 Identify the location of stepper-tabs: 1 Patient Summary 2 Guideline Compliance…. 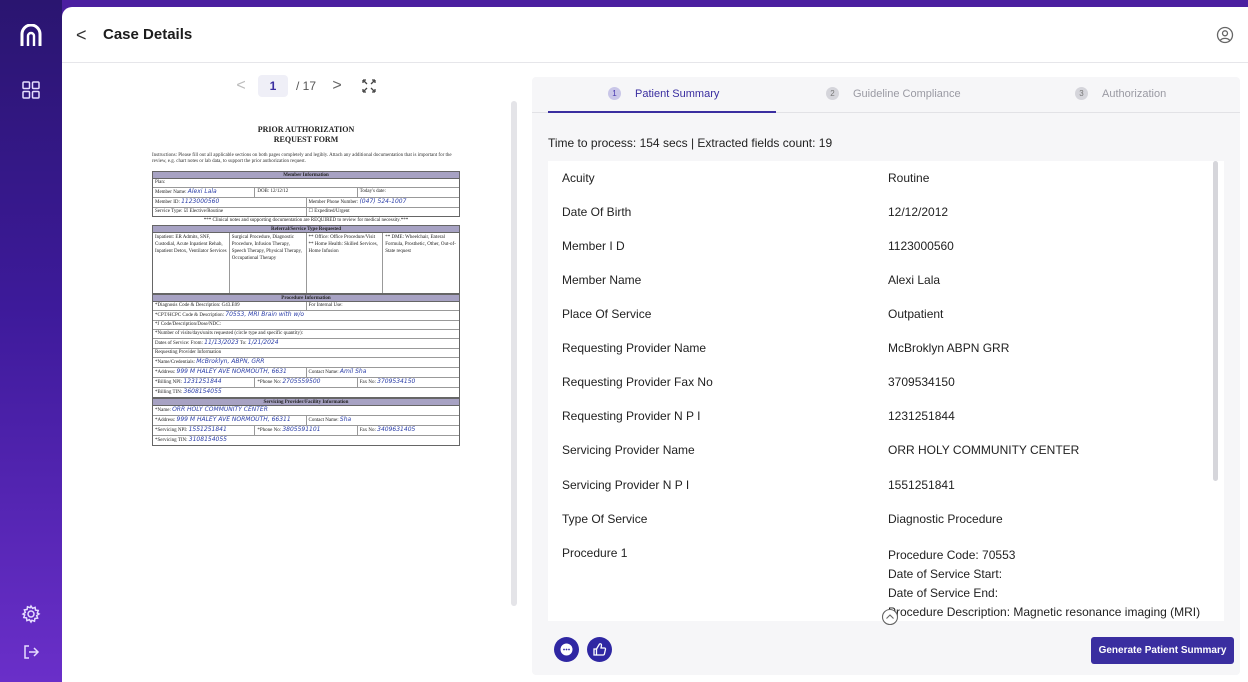
(886, 95).